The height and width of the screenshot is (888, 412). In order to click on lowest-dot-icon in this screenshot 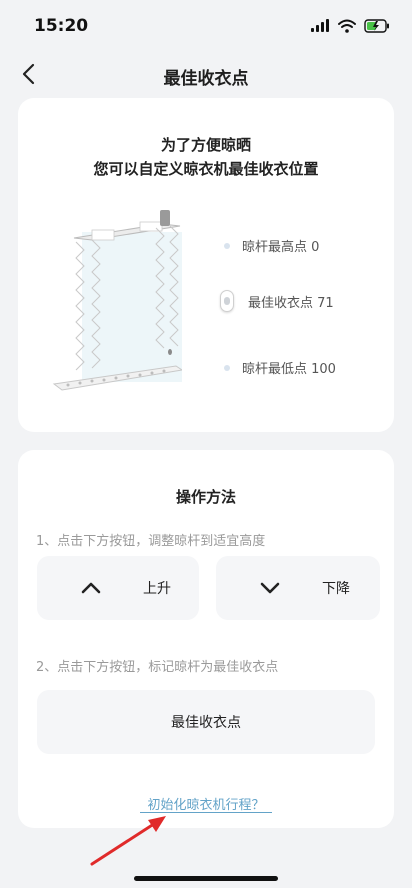, I will do `click(227, 367)`.